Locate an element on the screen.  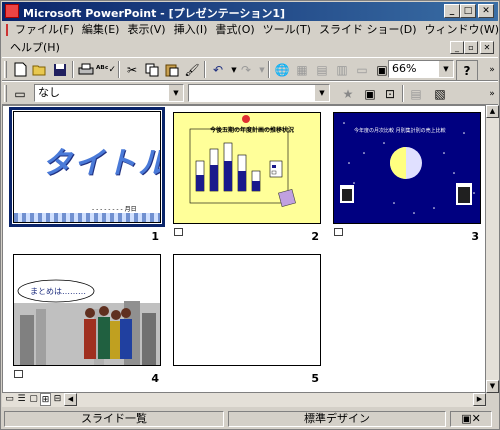
formatting-toolbar: ▭ なし ▼ ▼ ★ ▣ ⊡ ▤ ▧ » is located at coordinates (250, 93).